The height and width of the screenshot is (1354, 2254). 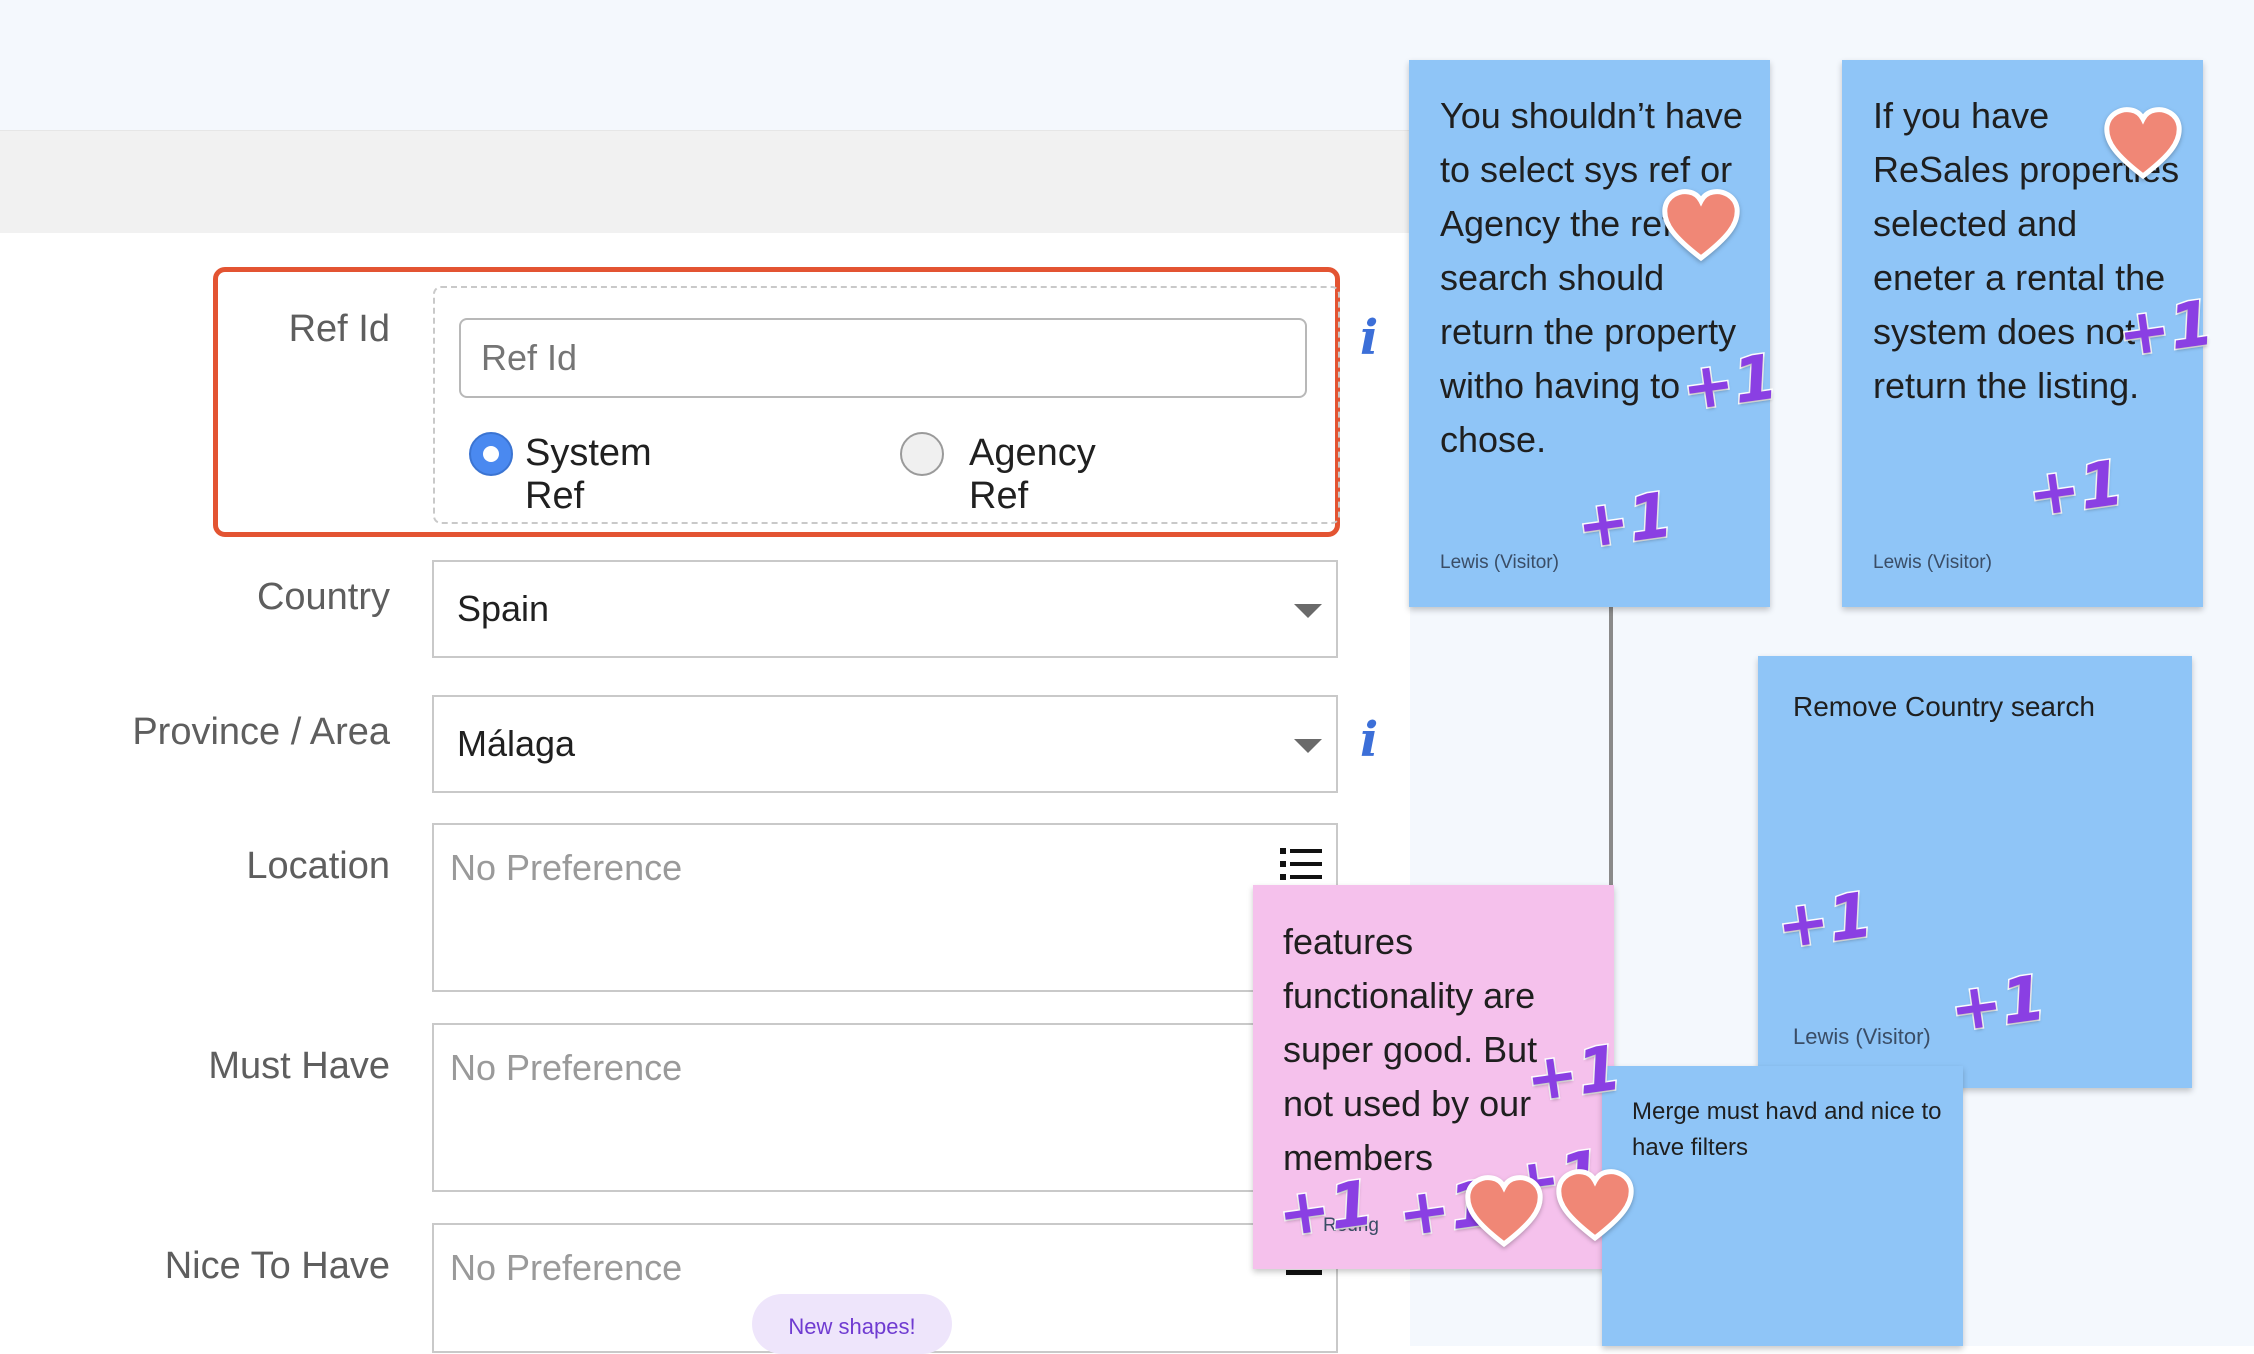 What do you see at coordinates (503, 608) in the screenshot?
I see `country-value: Spain` at bounding box center [503, 608].